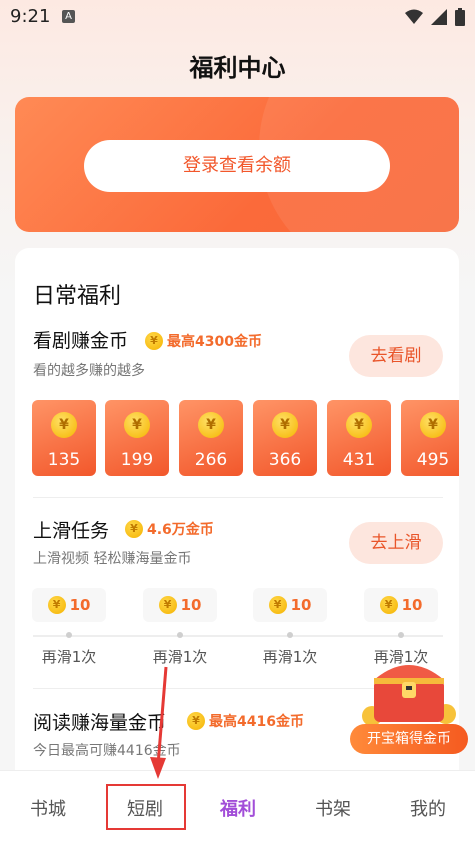 The image size is (475, 845). What do you see at coordinates (460, 17) in the screenshot?
I see `battery-icon` at bounding box center [460, 17].